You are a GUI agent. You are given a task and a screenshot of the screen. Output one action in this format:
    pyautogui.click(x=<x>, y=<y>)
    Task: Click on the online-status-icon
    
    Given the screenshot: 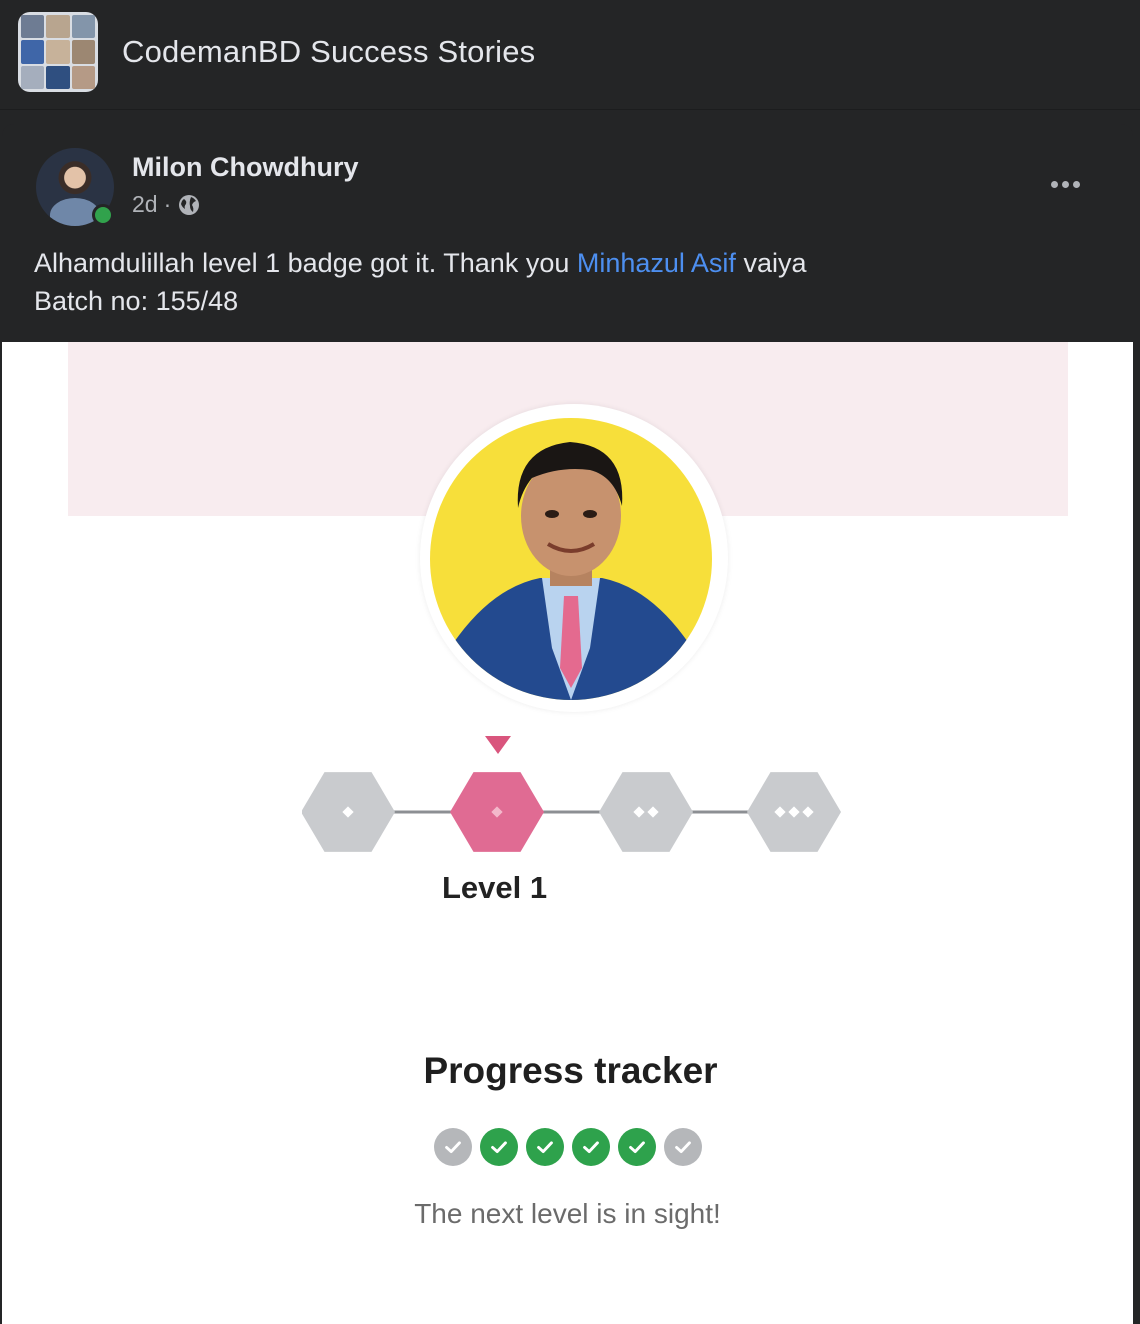 What is the action you would take?
    pyautogui.click(x=103, y=215)
    